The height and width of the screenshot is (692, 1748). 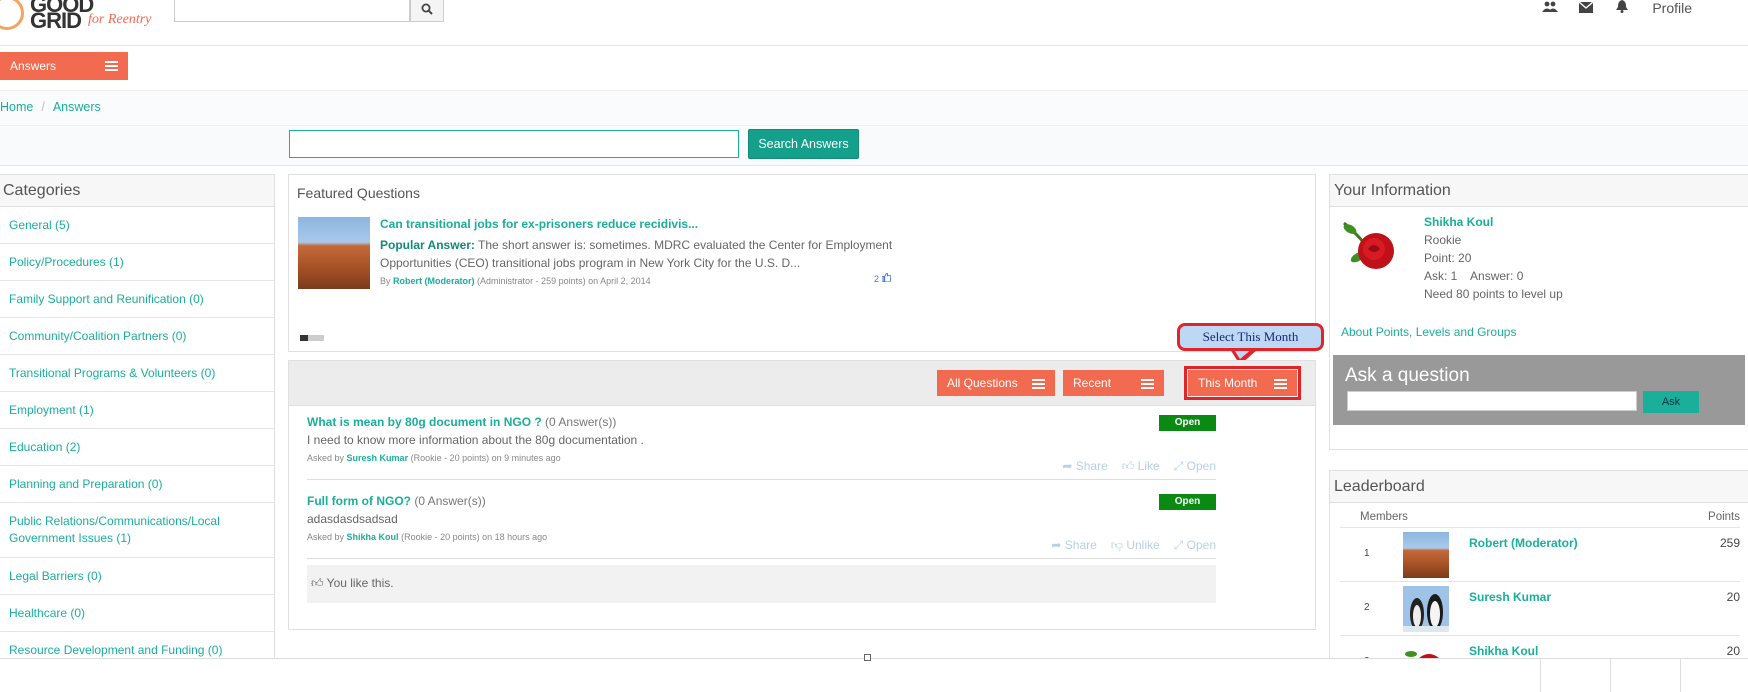 What do you see at coordinates (358, 193) in the screenshot?
I see `featured-title: Featured Questions` at bounding box center [358, 193].